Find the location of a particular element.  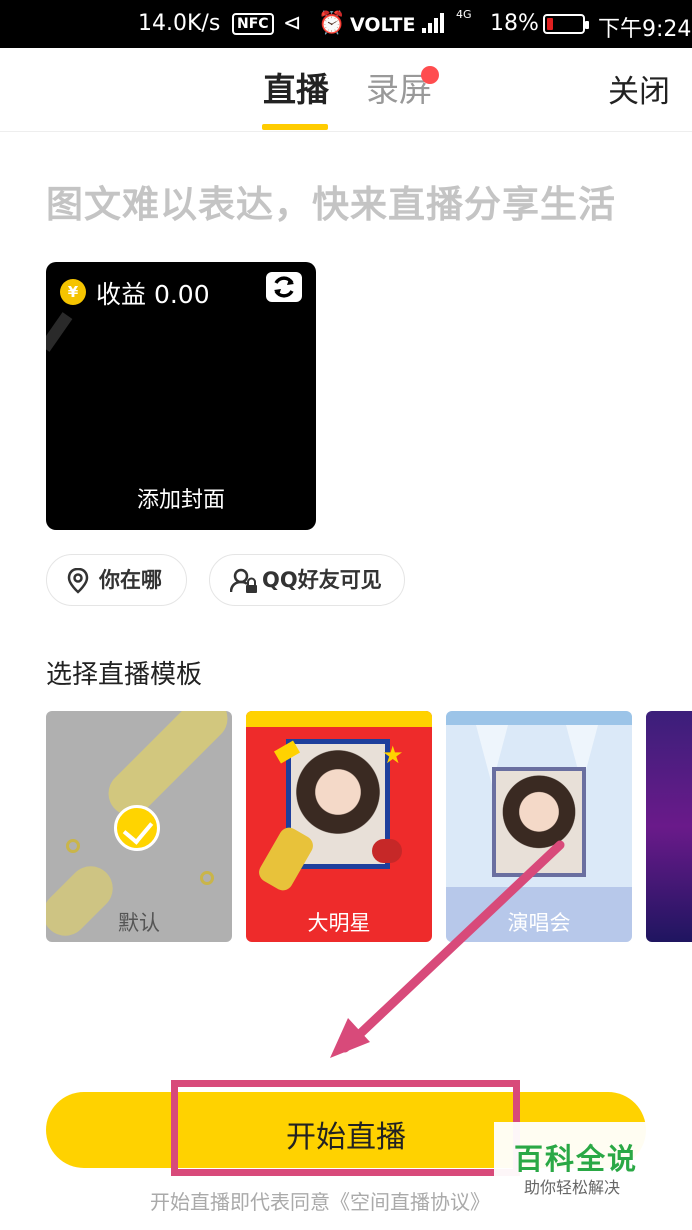

template-section-title: 选择直播模板 is located at coordinates (124, 675).